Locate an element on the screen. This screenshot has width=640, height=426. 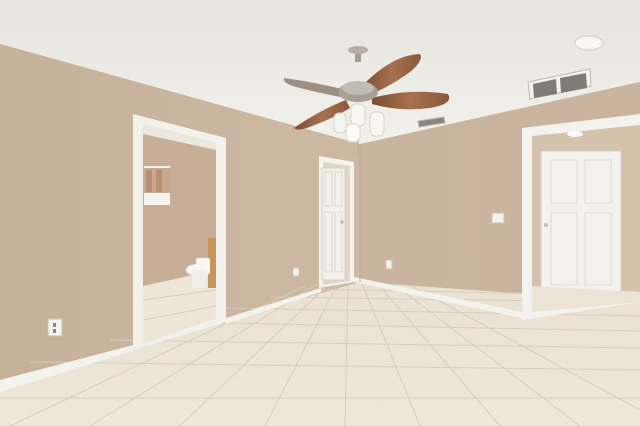
closet-doorway is located at coordinates (581, 217).